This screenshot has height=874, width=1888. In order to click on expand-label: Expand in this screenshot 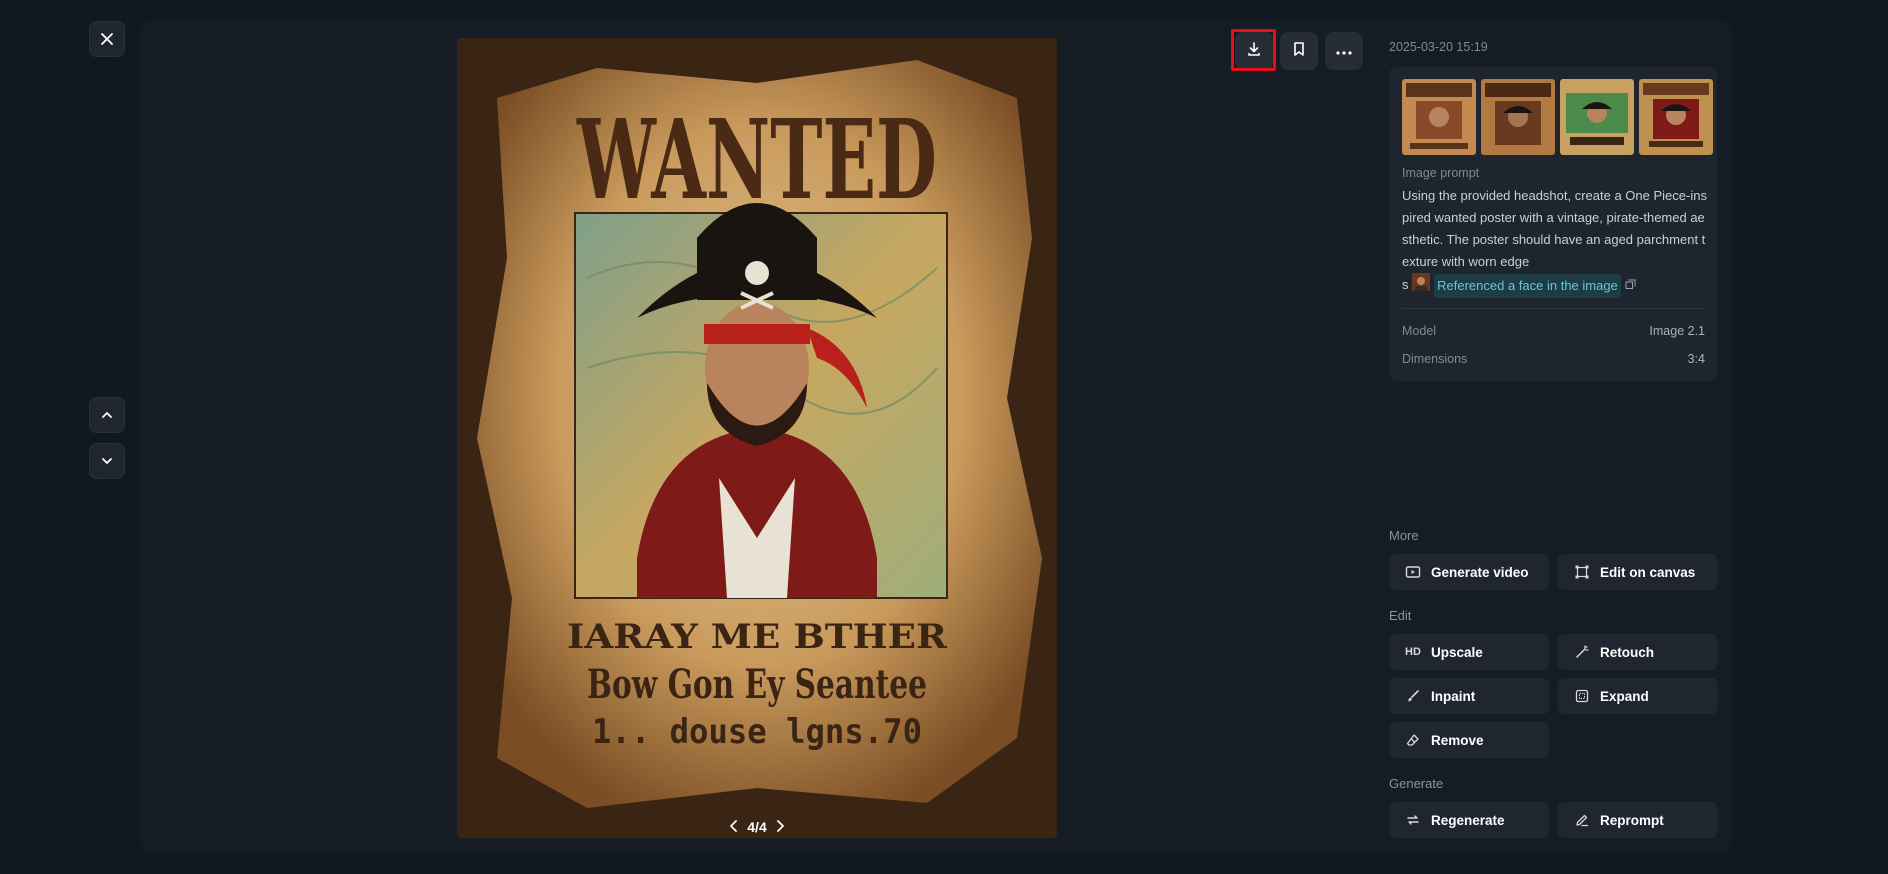, I will do `click(1624, 696)`.